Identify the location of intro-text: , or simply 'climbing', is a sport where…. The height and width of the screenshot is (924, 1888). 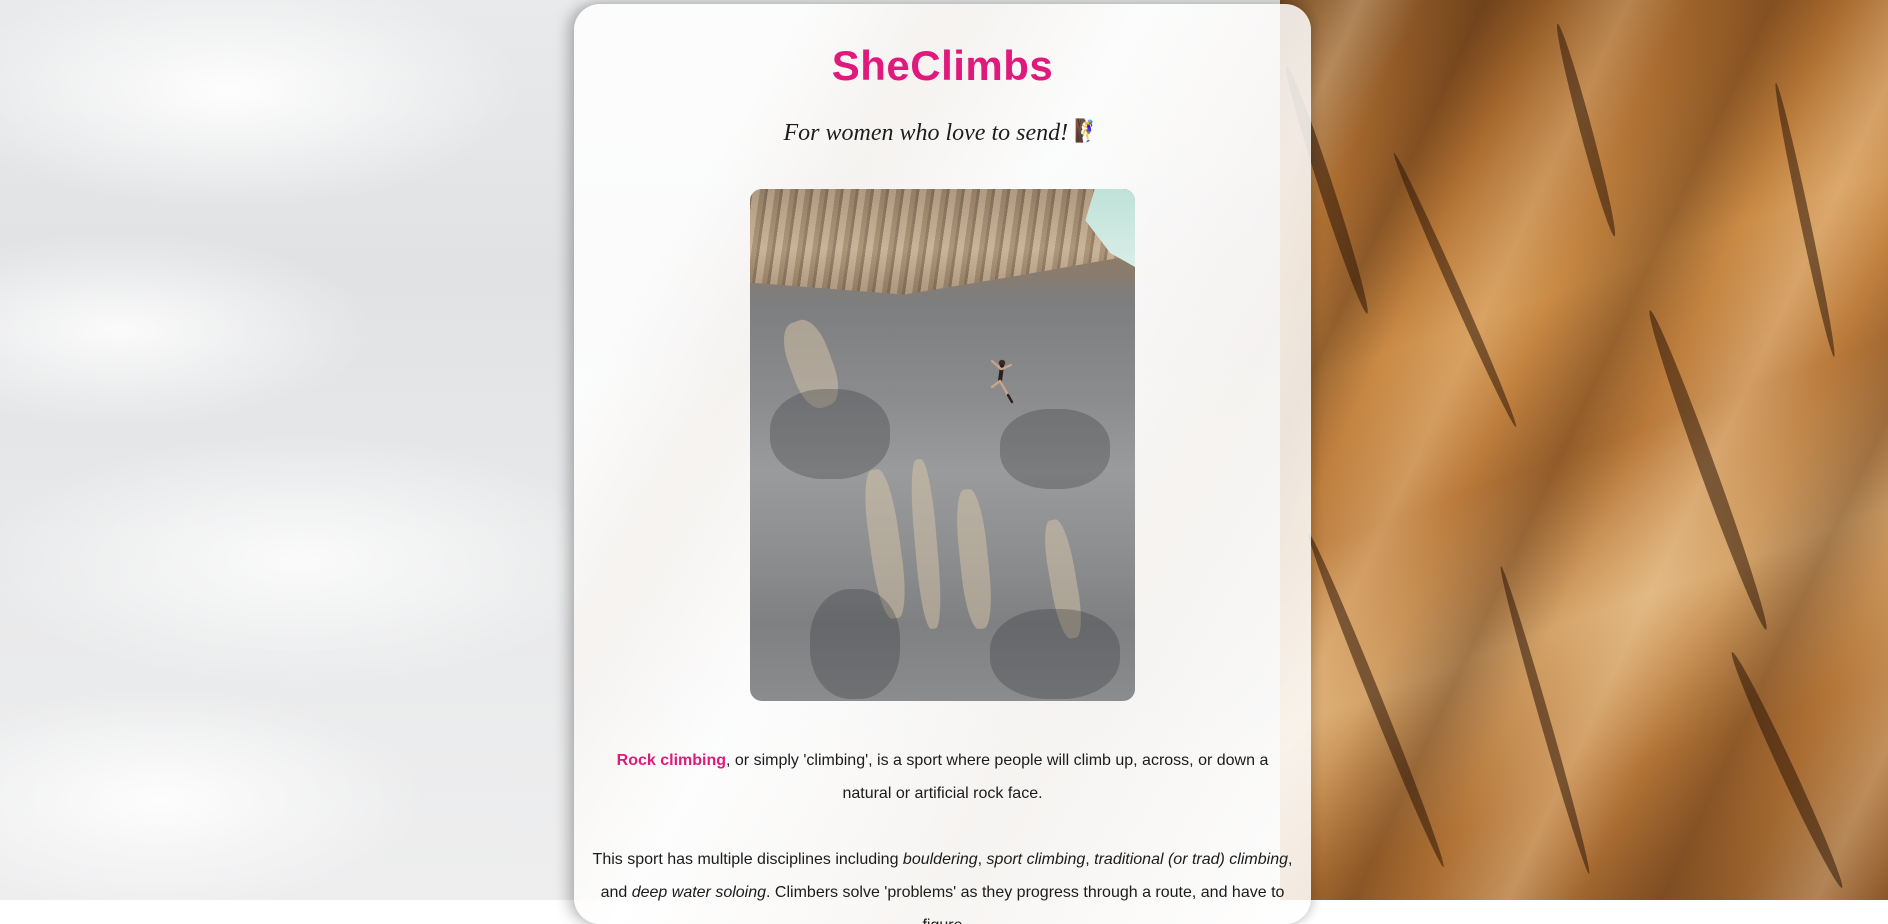
(997, 777).